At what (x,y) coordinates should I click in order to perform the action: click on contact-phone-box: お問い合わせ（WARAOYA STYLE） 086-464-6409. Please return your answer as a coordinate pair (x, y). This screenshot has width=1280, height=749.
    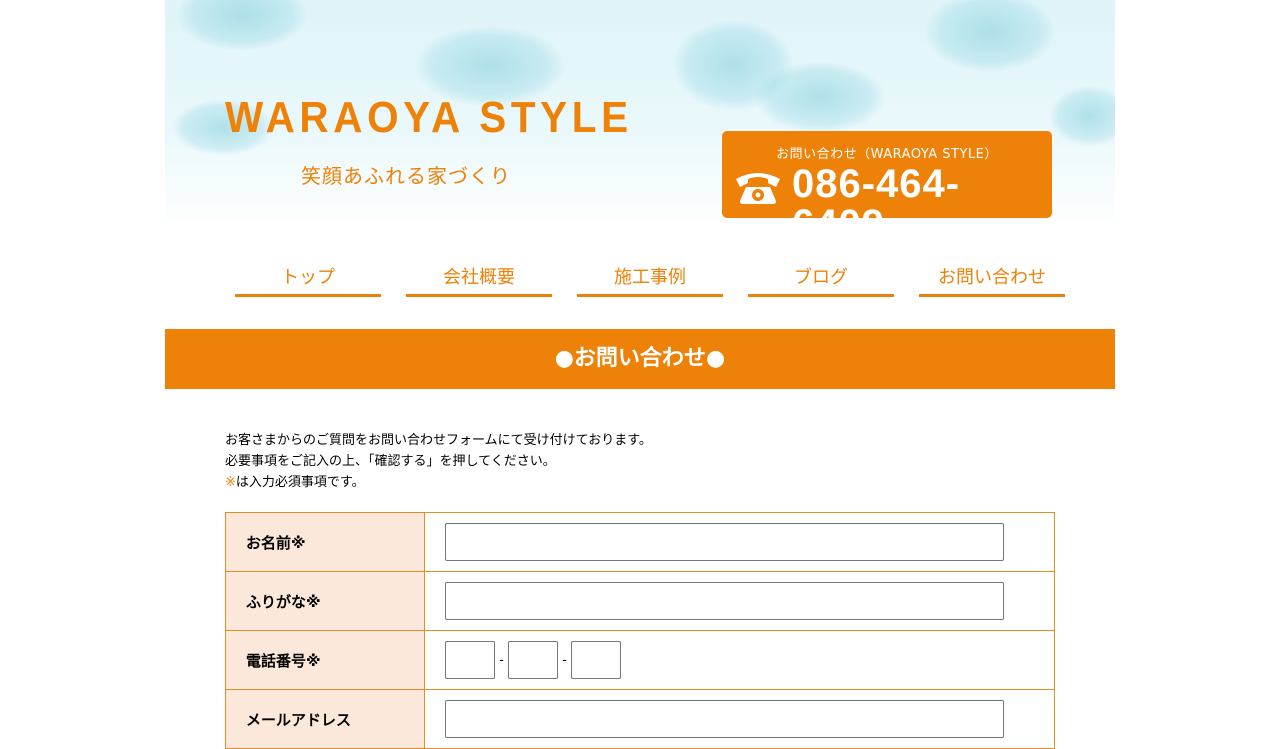
    Looking at the image, I should click on (887, 180).